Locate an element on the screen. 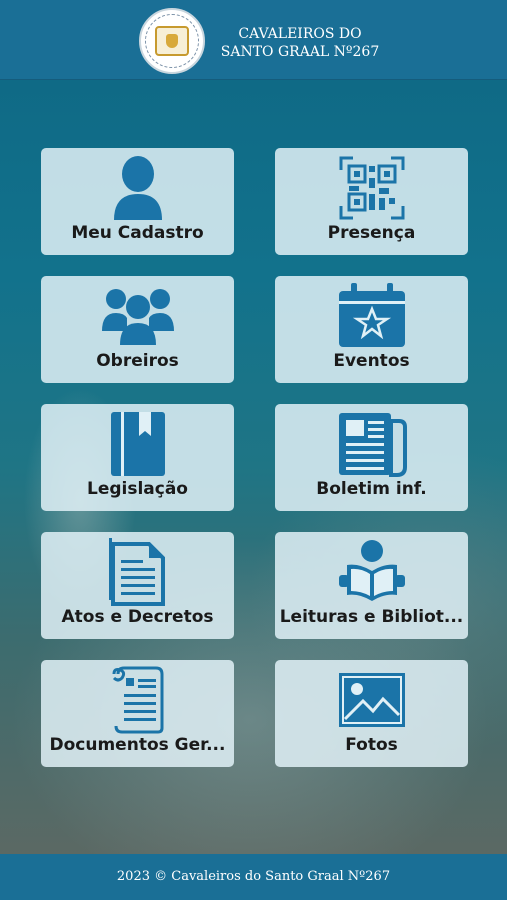  footer-text: 2023 © Cavaleiros do Santo Graal Nº267 is located at coordinates (253, 876).